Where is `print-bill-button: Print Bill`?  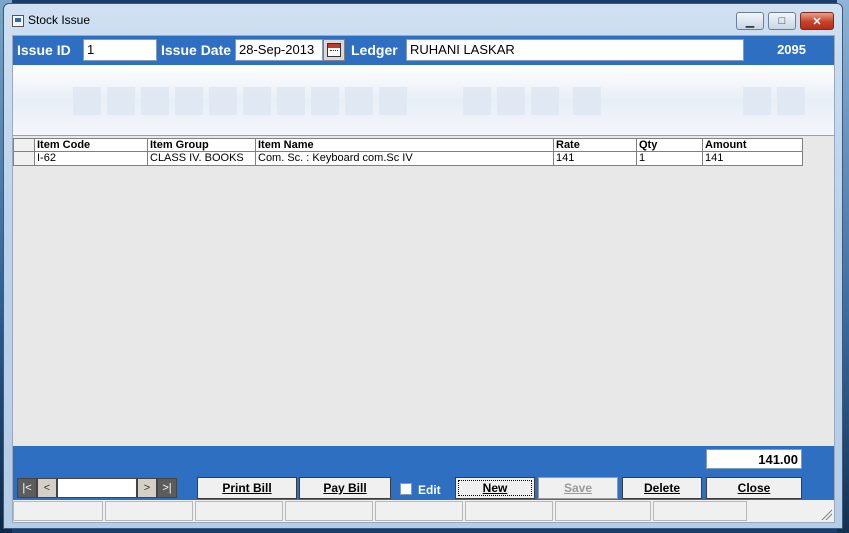
print-bill-button: Print Bill is located at coordinates (247, 488).